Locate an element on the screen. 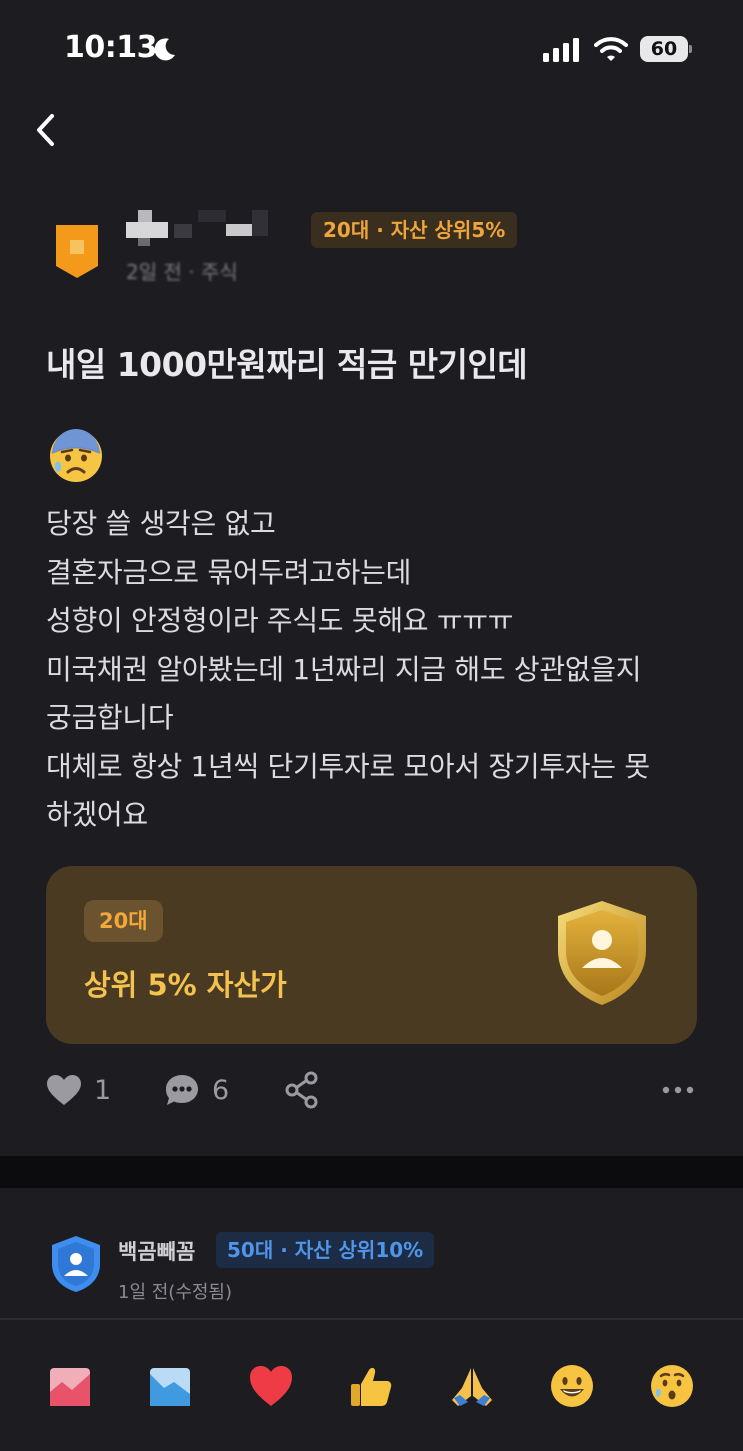 Image resolution: width=743 pixels, height=1451 pixels. section-divider is located at coordinates (371, 1172).